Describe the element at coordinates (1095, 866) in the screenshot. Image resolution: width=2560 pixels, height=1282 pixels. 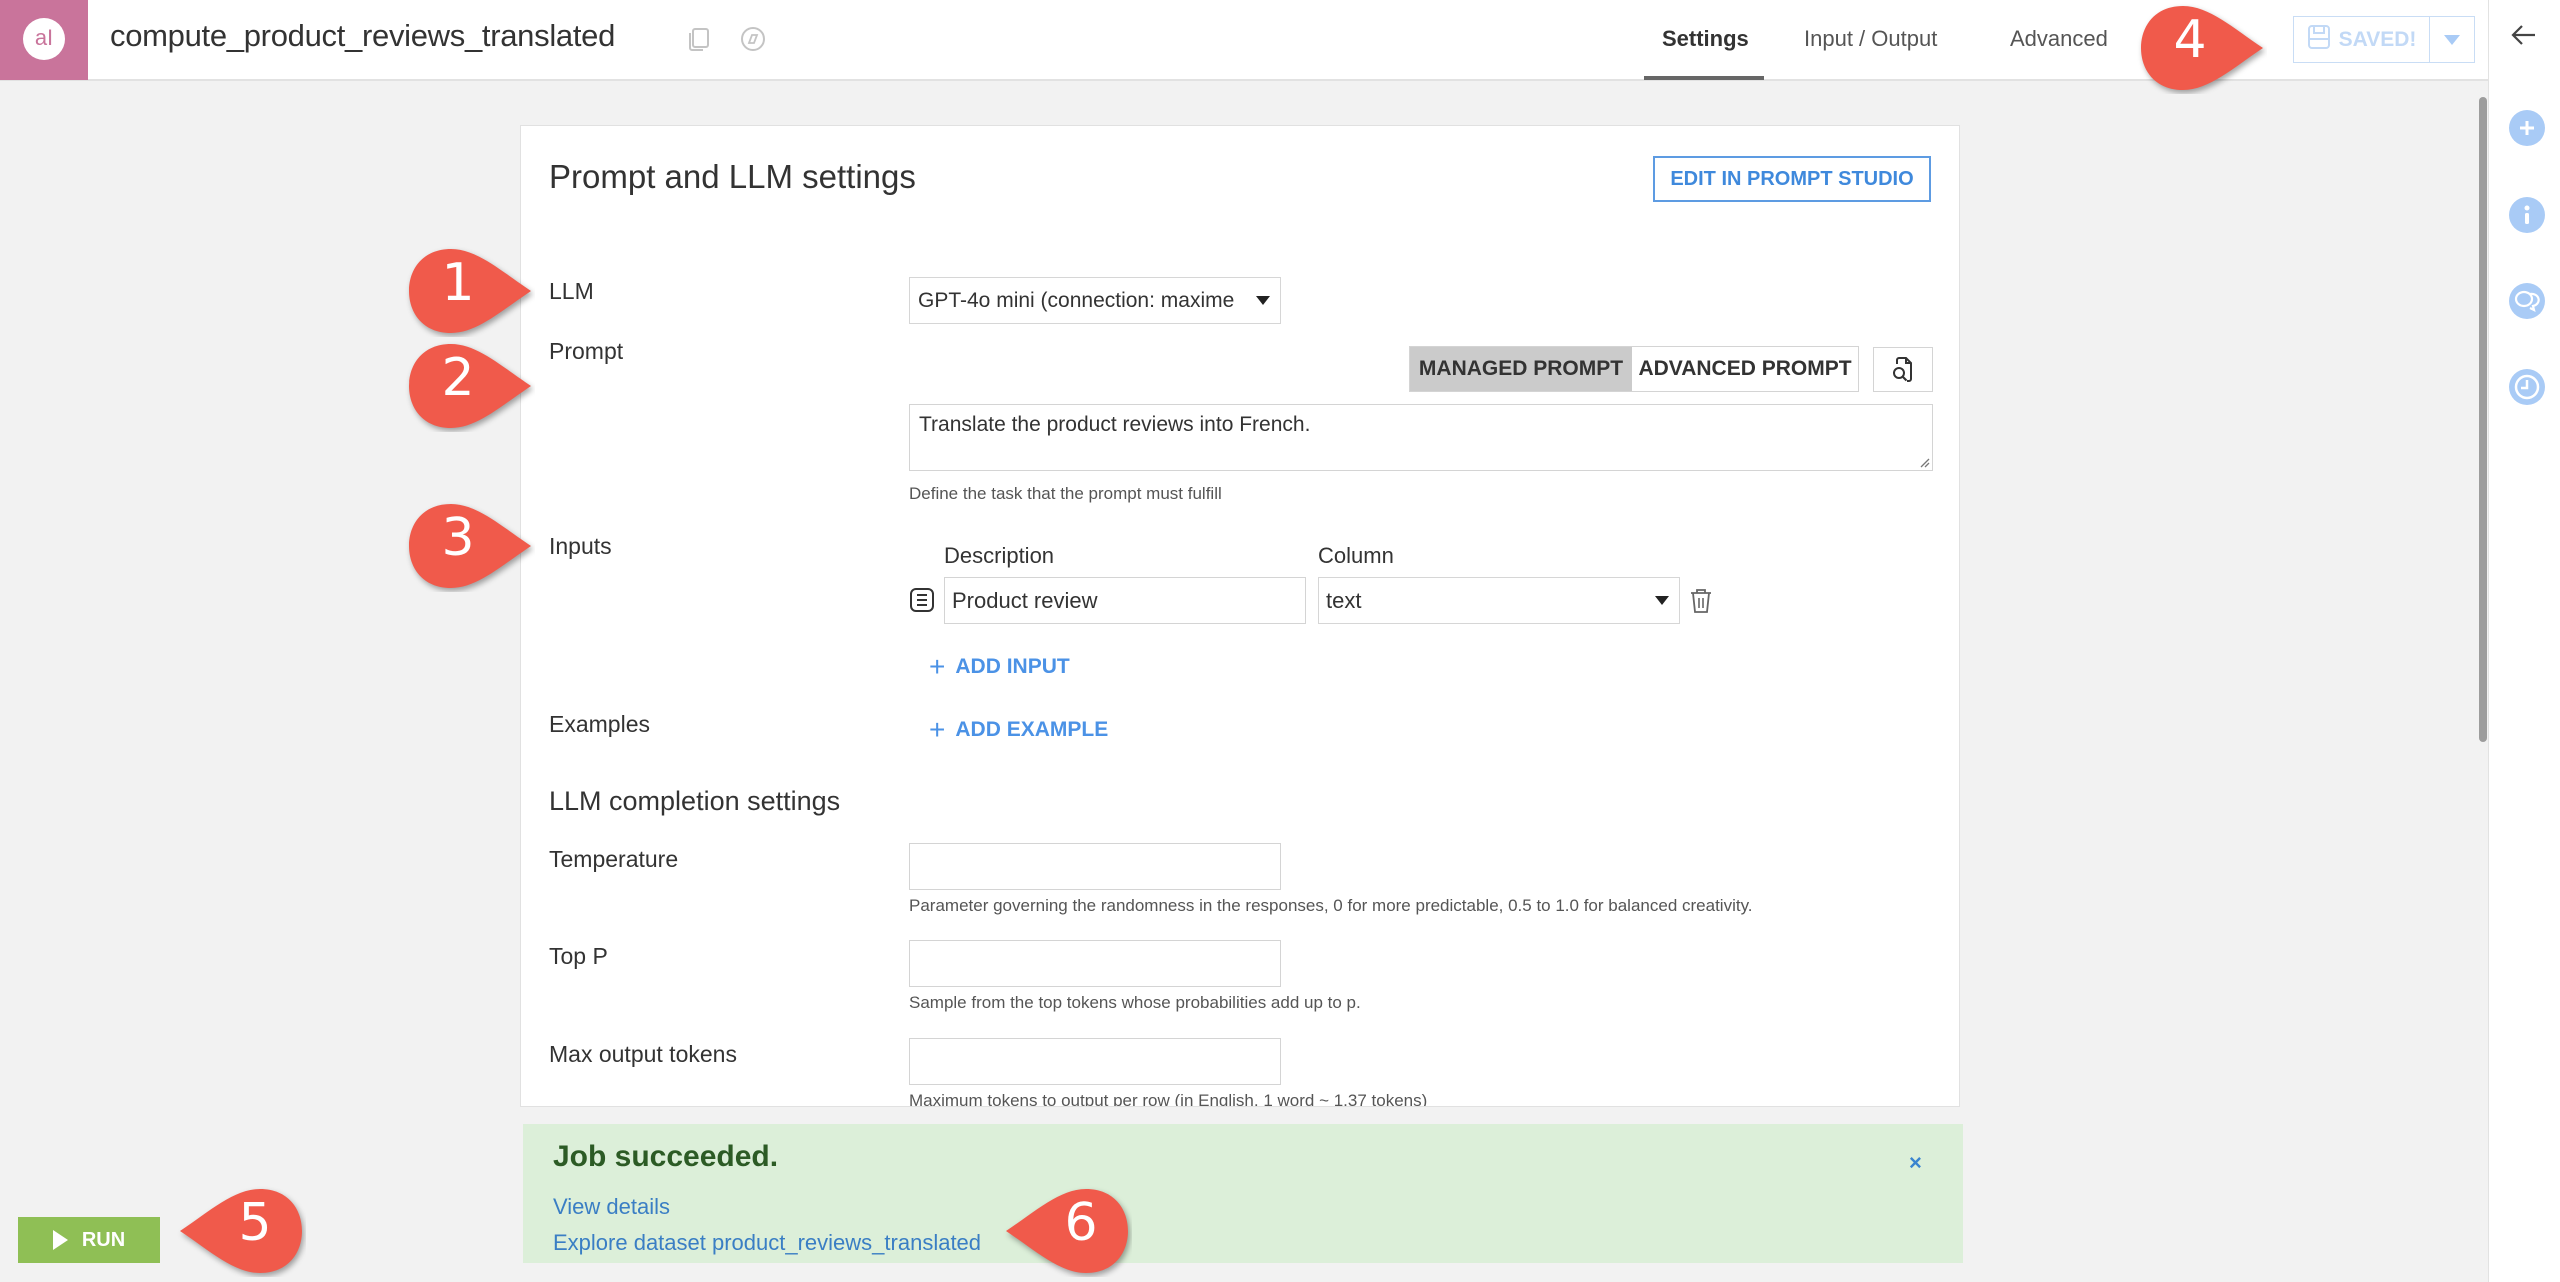
I see `temperature-input` at that location.